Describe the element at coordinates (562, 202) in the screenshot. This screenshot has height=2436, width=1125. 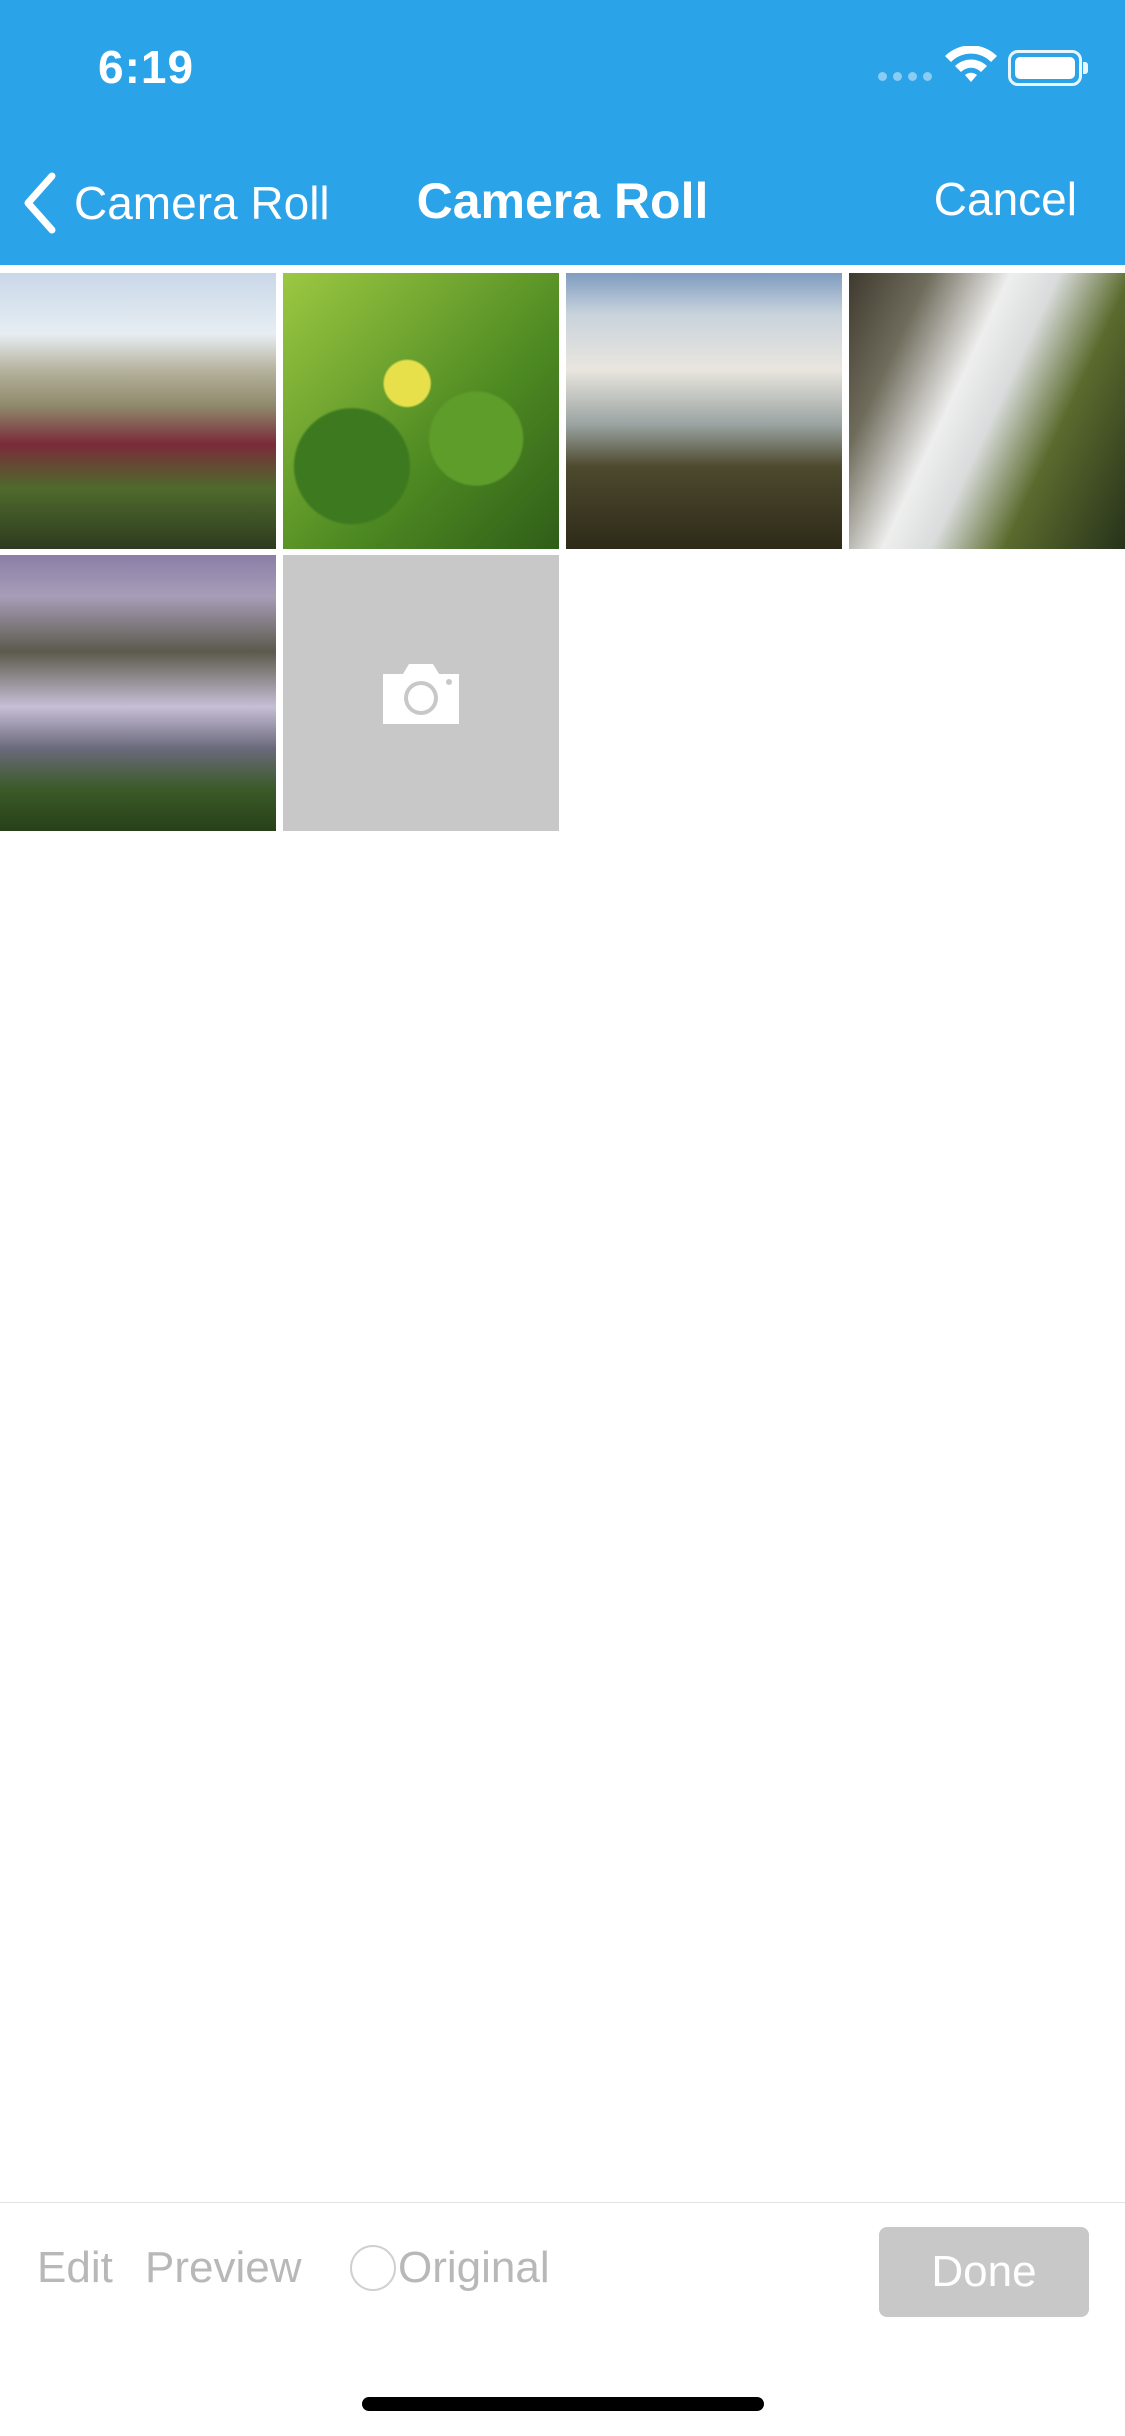
I see `navigation-bar: Camera Roll Camera Roll Cancel` at that location.